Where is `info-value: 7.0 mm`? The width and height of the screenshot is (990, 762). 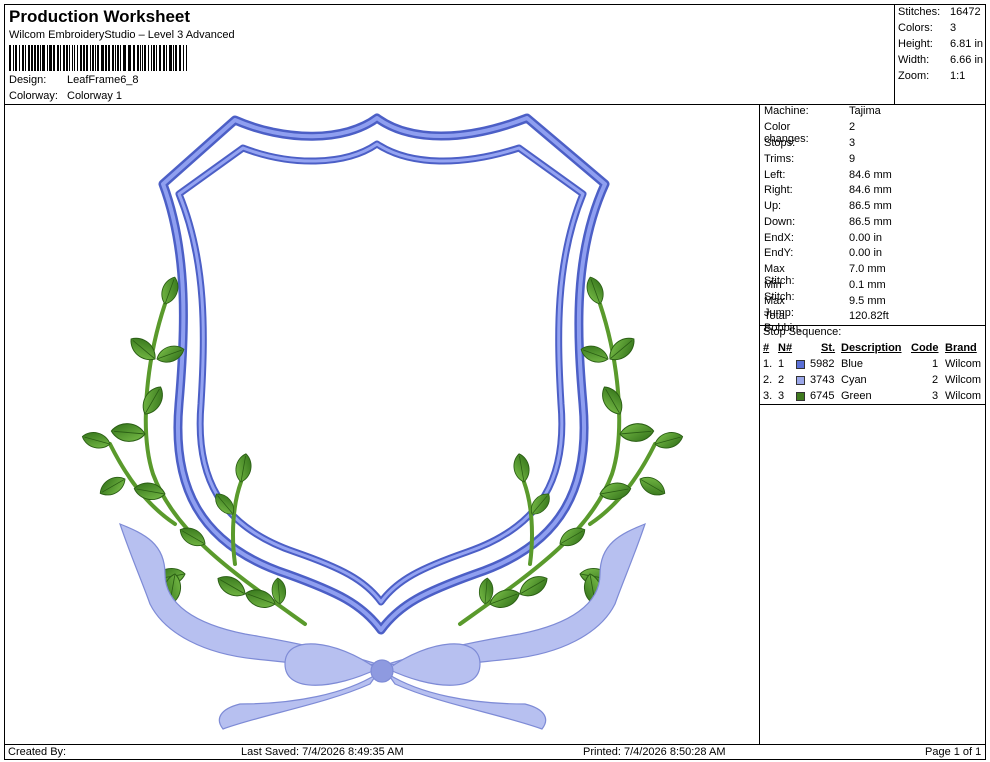
info-value: 7.0 mm is located at coordinates (867, 269).